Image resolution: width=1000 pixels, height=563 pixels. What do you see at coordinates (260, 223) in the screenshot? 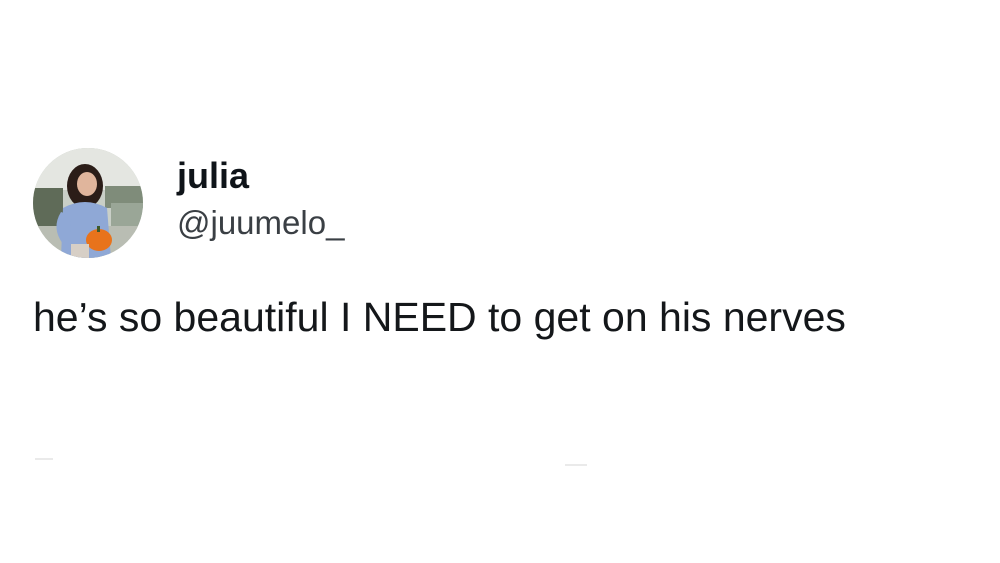
I see `author-handle: @juumelo_` at bounding box center [260, 223].